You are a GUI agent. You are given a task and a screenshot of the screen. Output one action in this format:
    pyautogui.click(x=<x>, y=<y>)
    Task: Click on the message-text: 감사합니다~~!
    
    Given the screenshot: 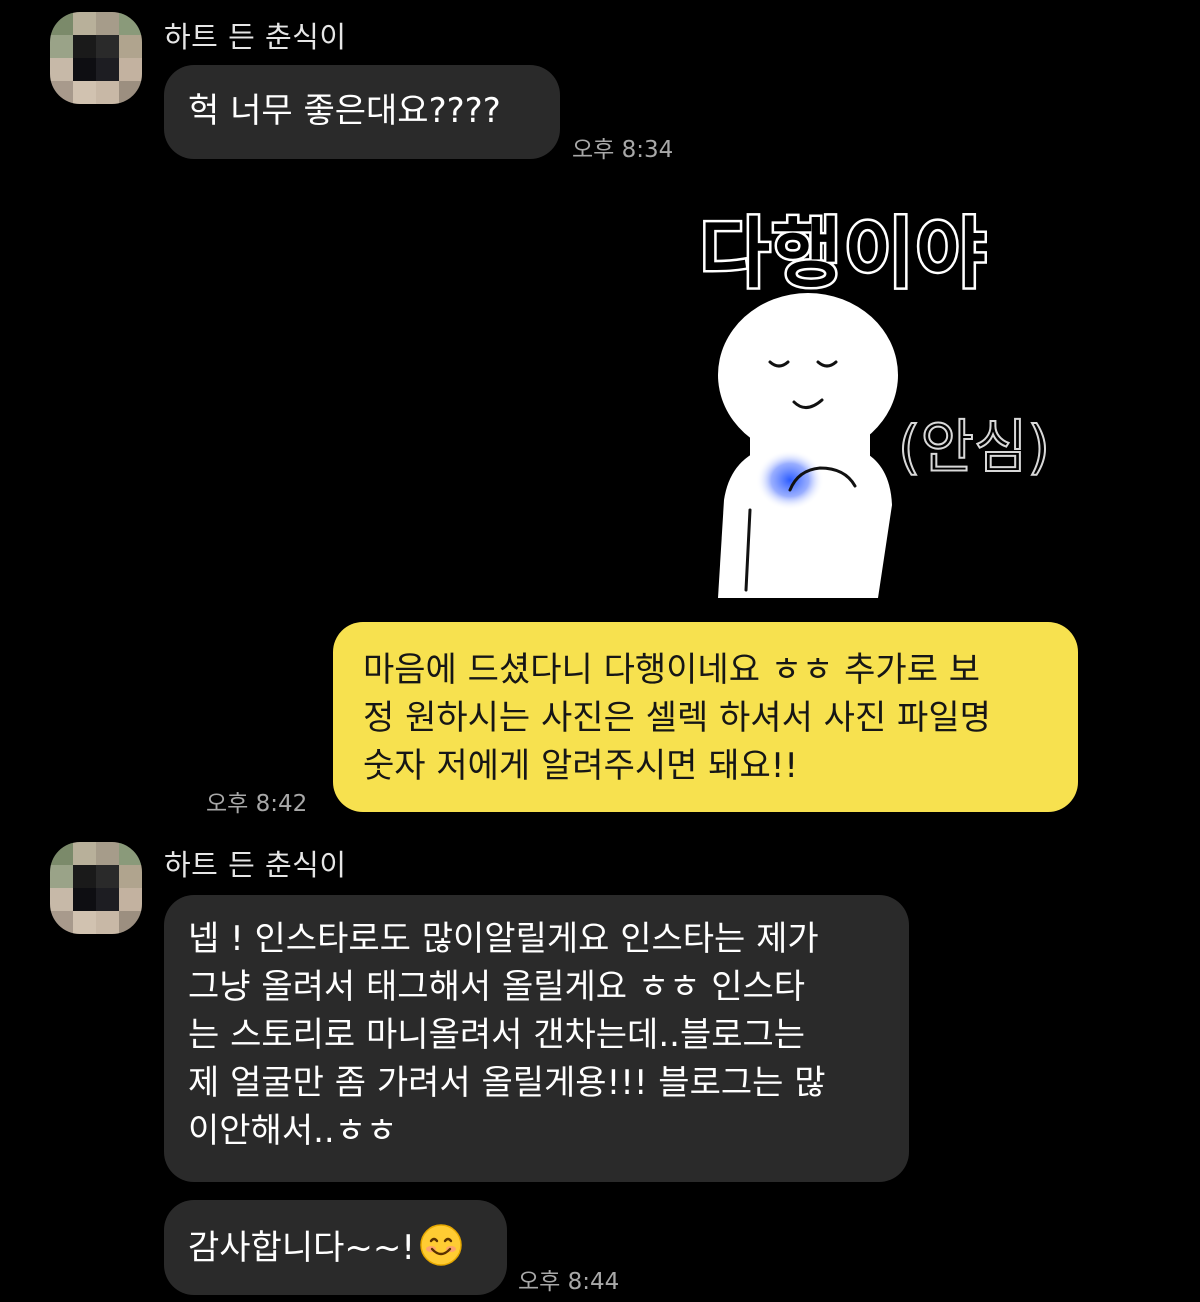 What is the action you would take?
    pyautogui.click(x=335, y=1247)
    